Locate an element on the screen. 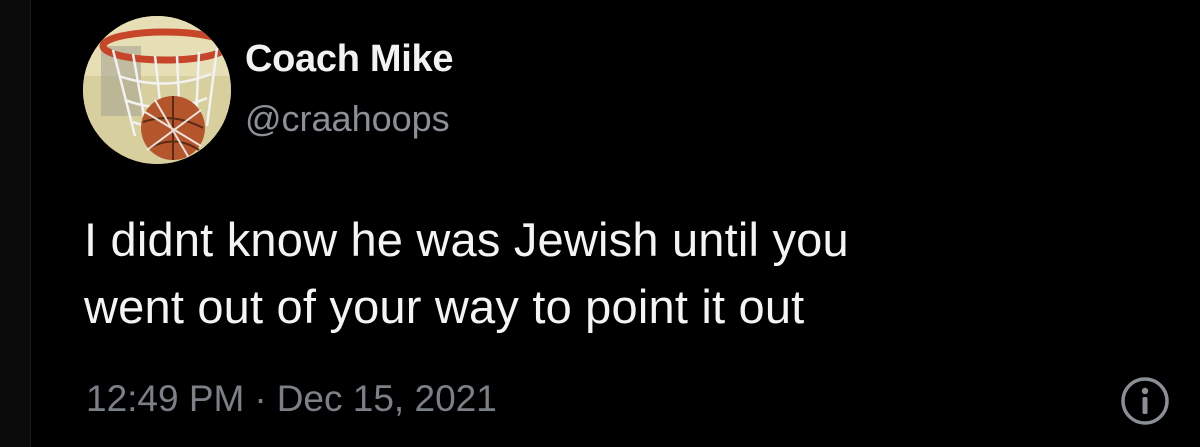 Image resolution: width=1200 pixels, height=447 pixels. info-button is located at coordinates (1145, 401).